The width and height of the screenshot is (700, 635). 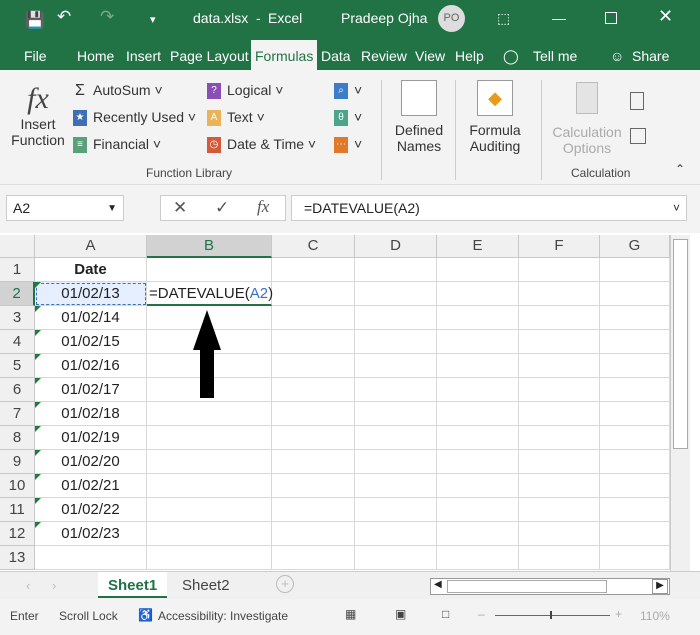 What do you see at coordinates (350, 614) in the screenshot?
I see `normal-view-icon: ▦` at bounding box center [350, 614].